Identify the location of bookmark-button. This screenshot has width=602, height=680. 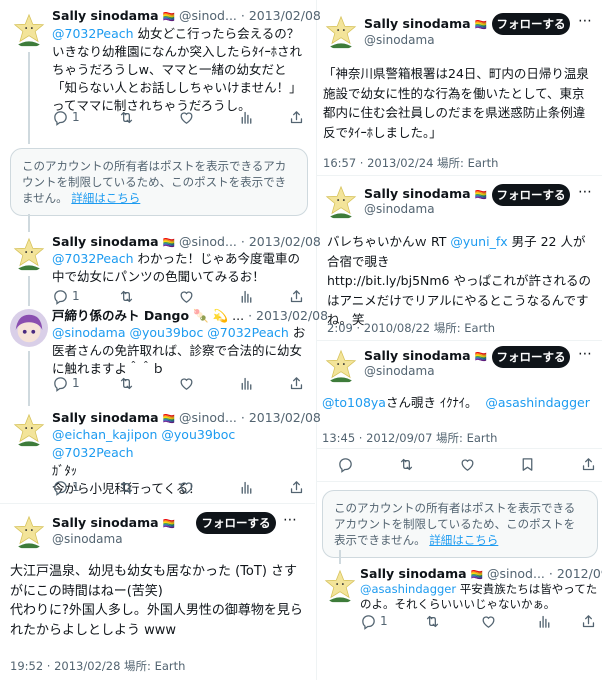
(527, 464).